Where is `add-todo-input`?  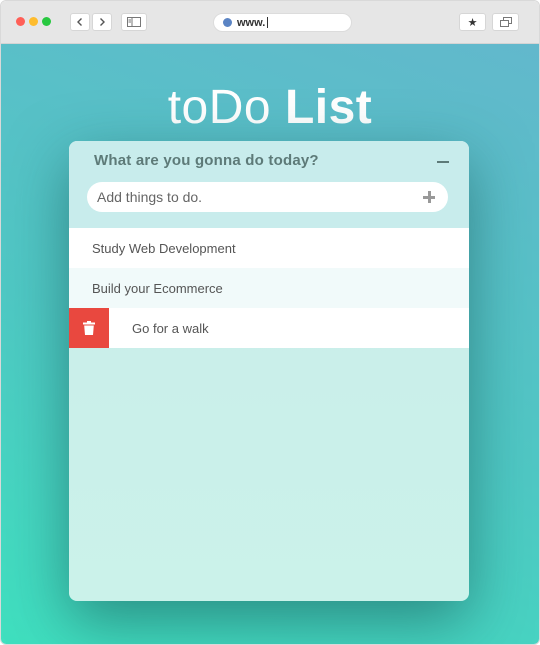 add-todo-input is located at coordinates (267, 197).